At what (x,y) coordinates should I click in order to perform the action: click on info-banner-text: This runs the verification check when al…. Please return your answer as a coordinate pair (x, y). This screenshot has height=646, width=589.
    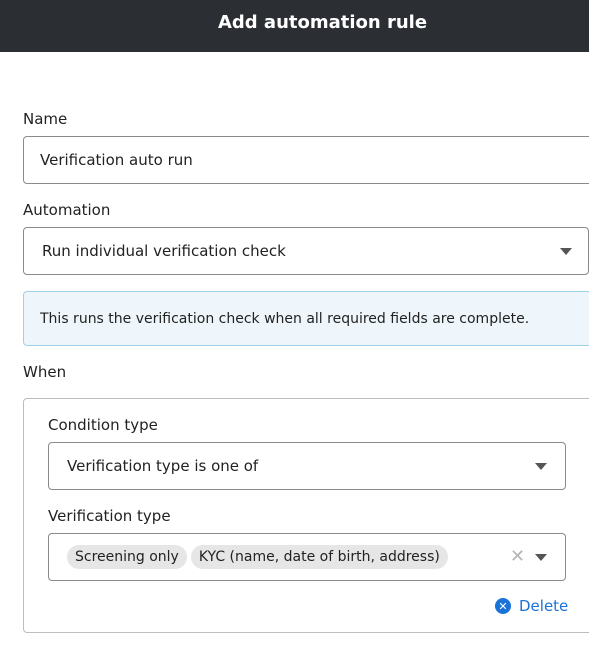
    Looking at the image, I should click on (285, 318).